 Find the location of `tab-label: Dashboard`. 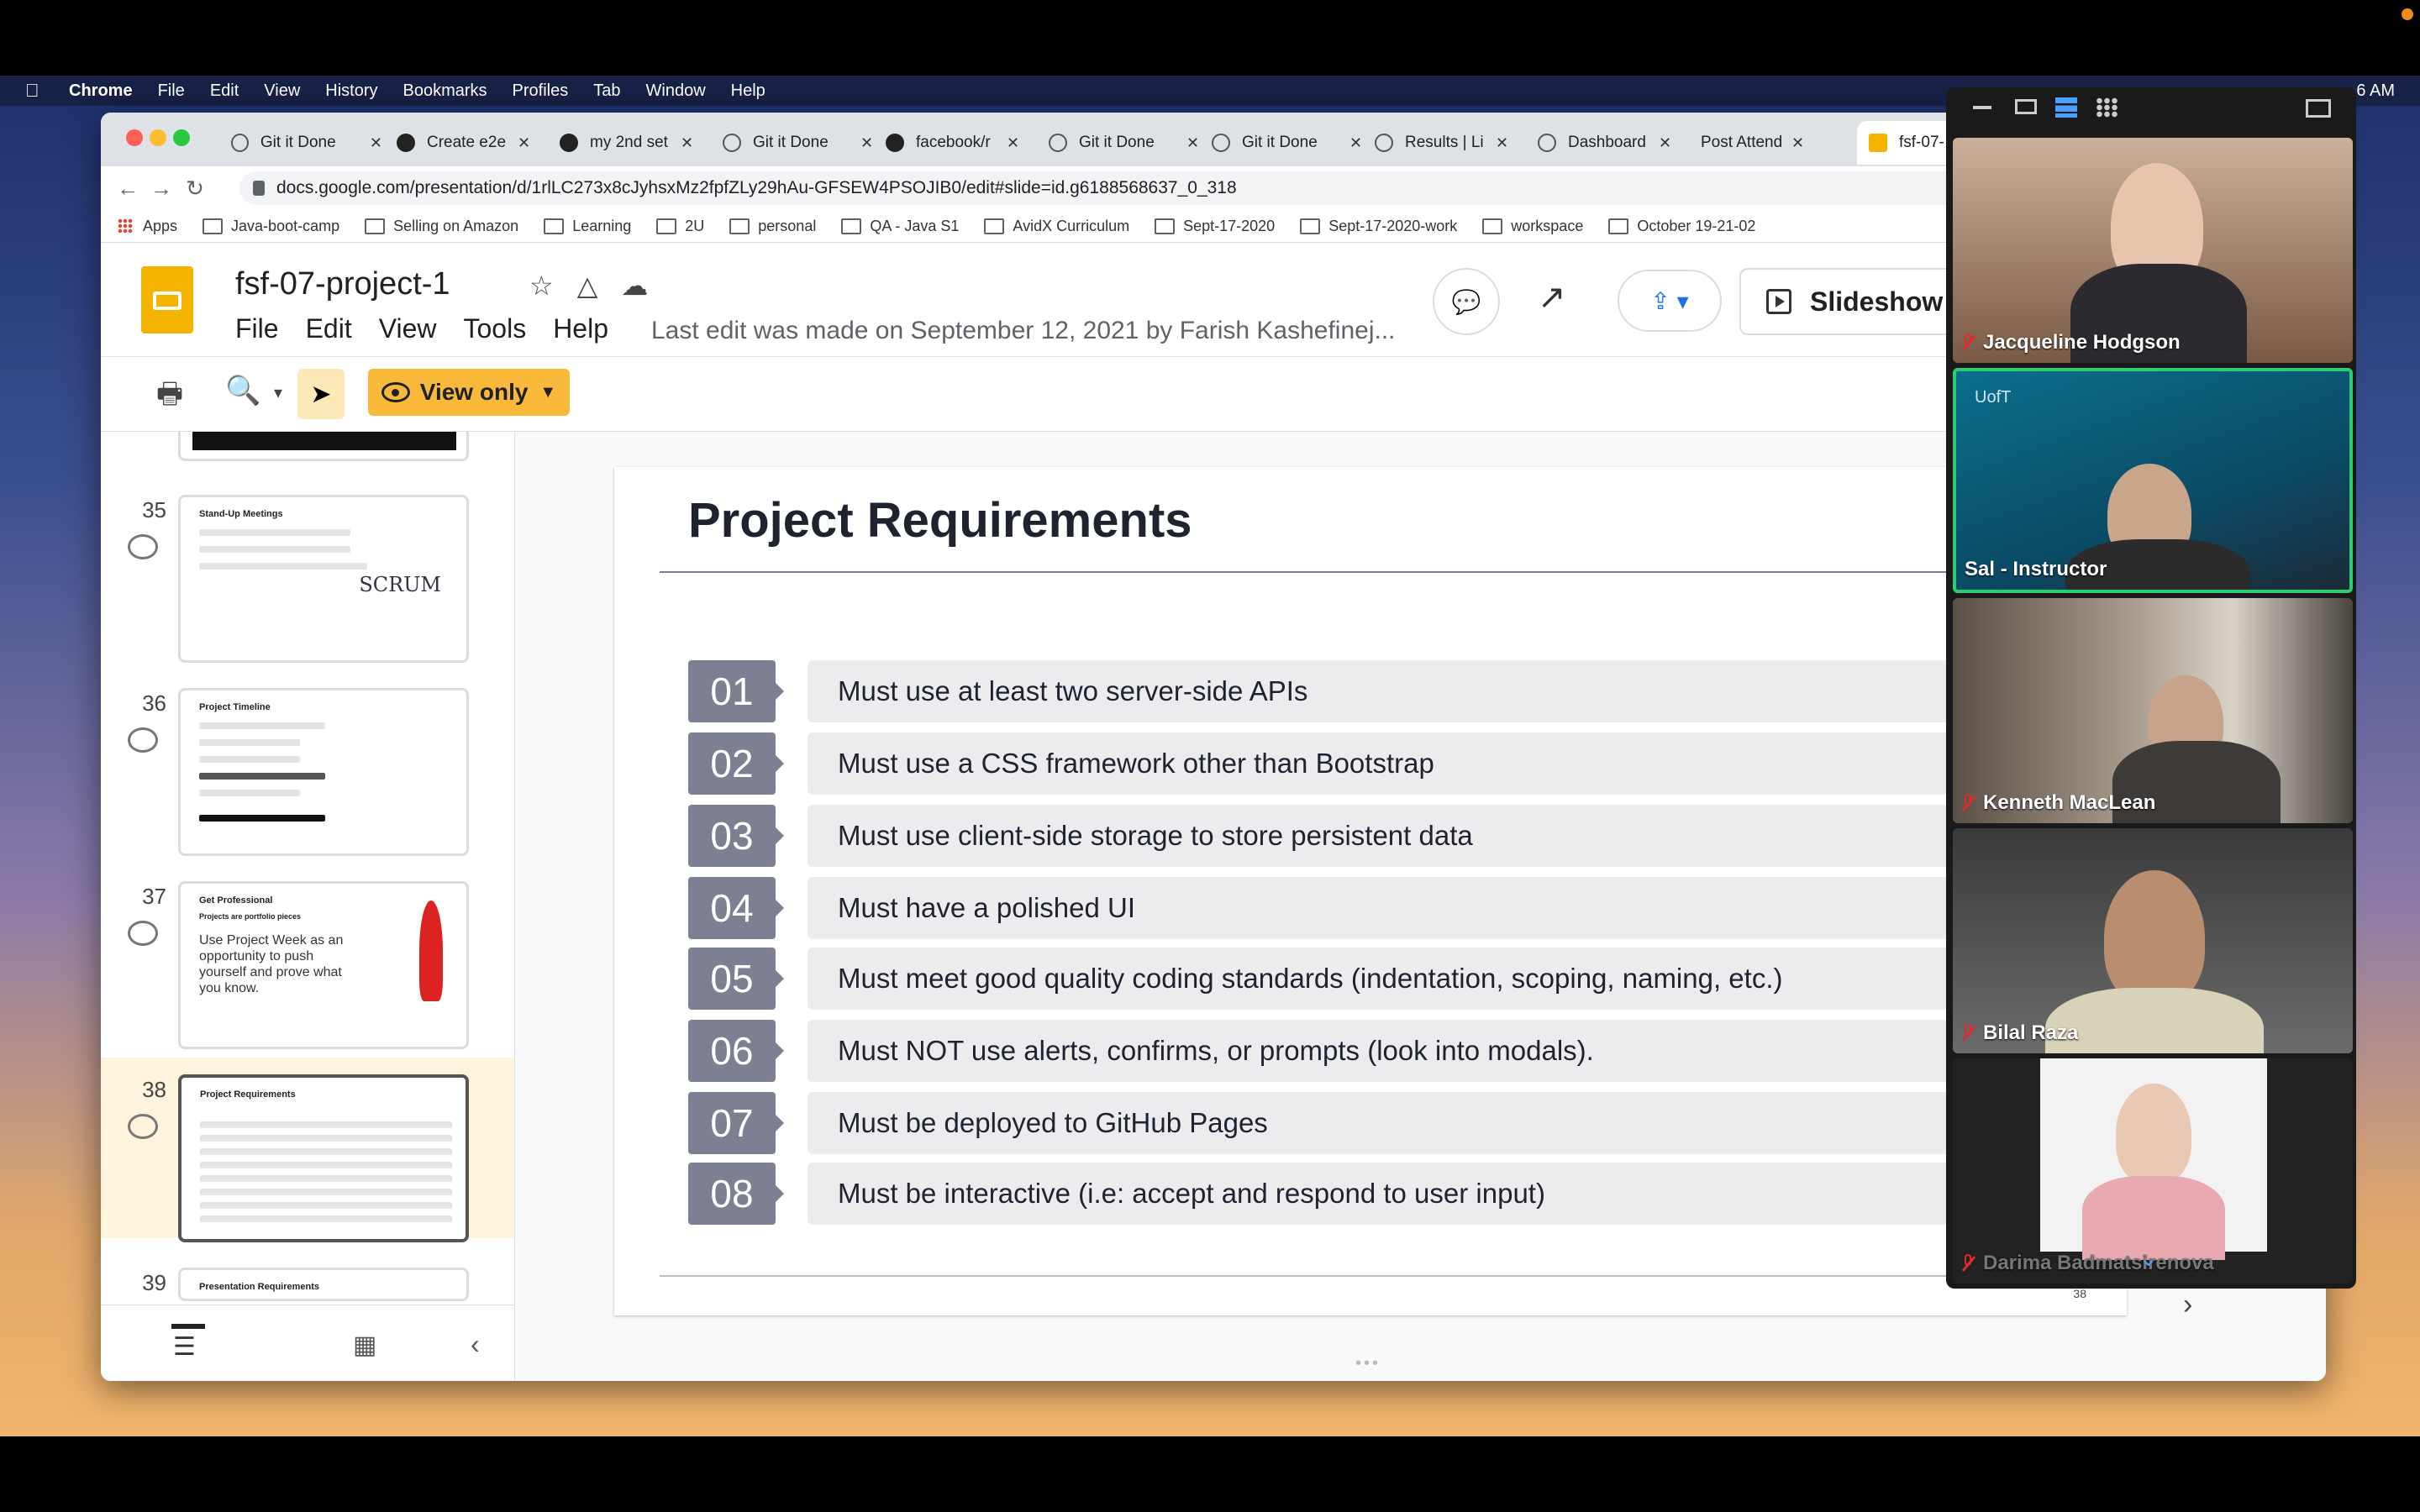

tab-label: Dashboard is located at coordinates (1607, 142).